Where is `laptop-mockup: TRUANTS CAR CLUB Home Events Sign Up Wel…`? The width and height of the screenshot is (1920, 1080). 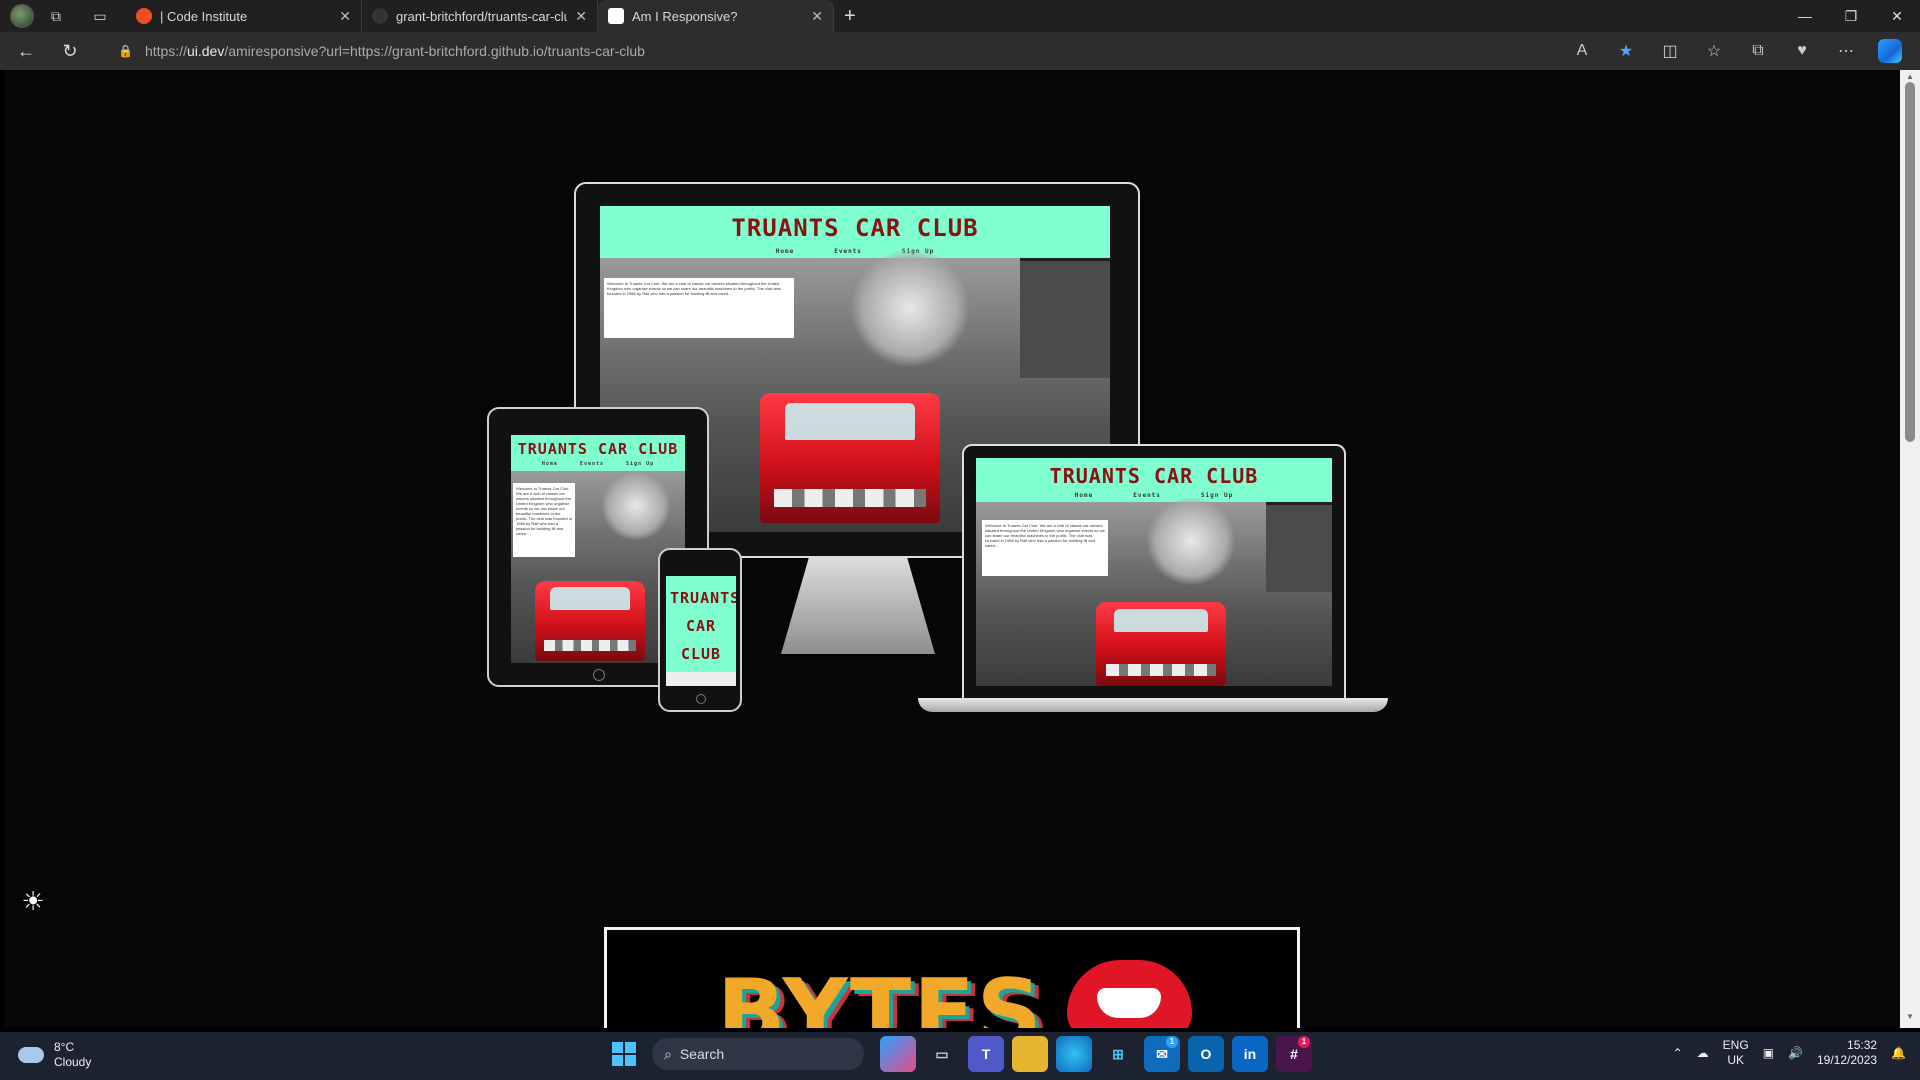
laptop-mockup: TRUANTS CAR CLUB Home Events Sign Up Wel… is located at coordinates (1154, 577).